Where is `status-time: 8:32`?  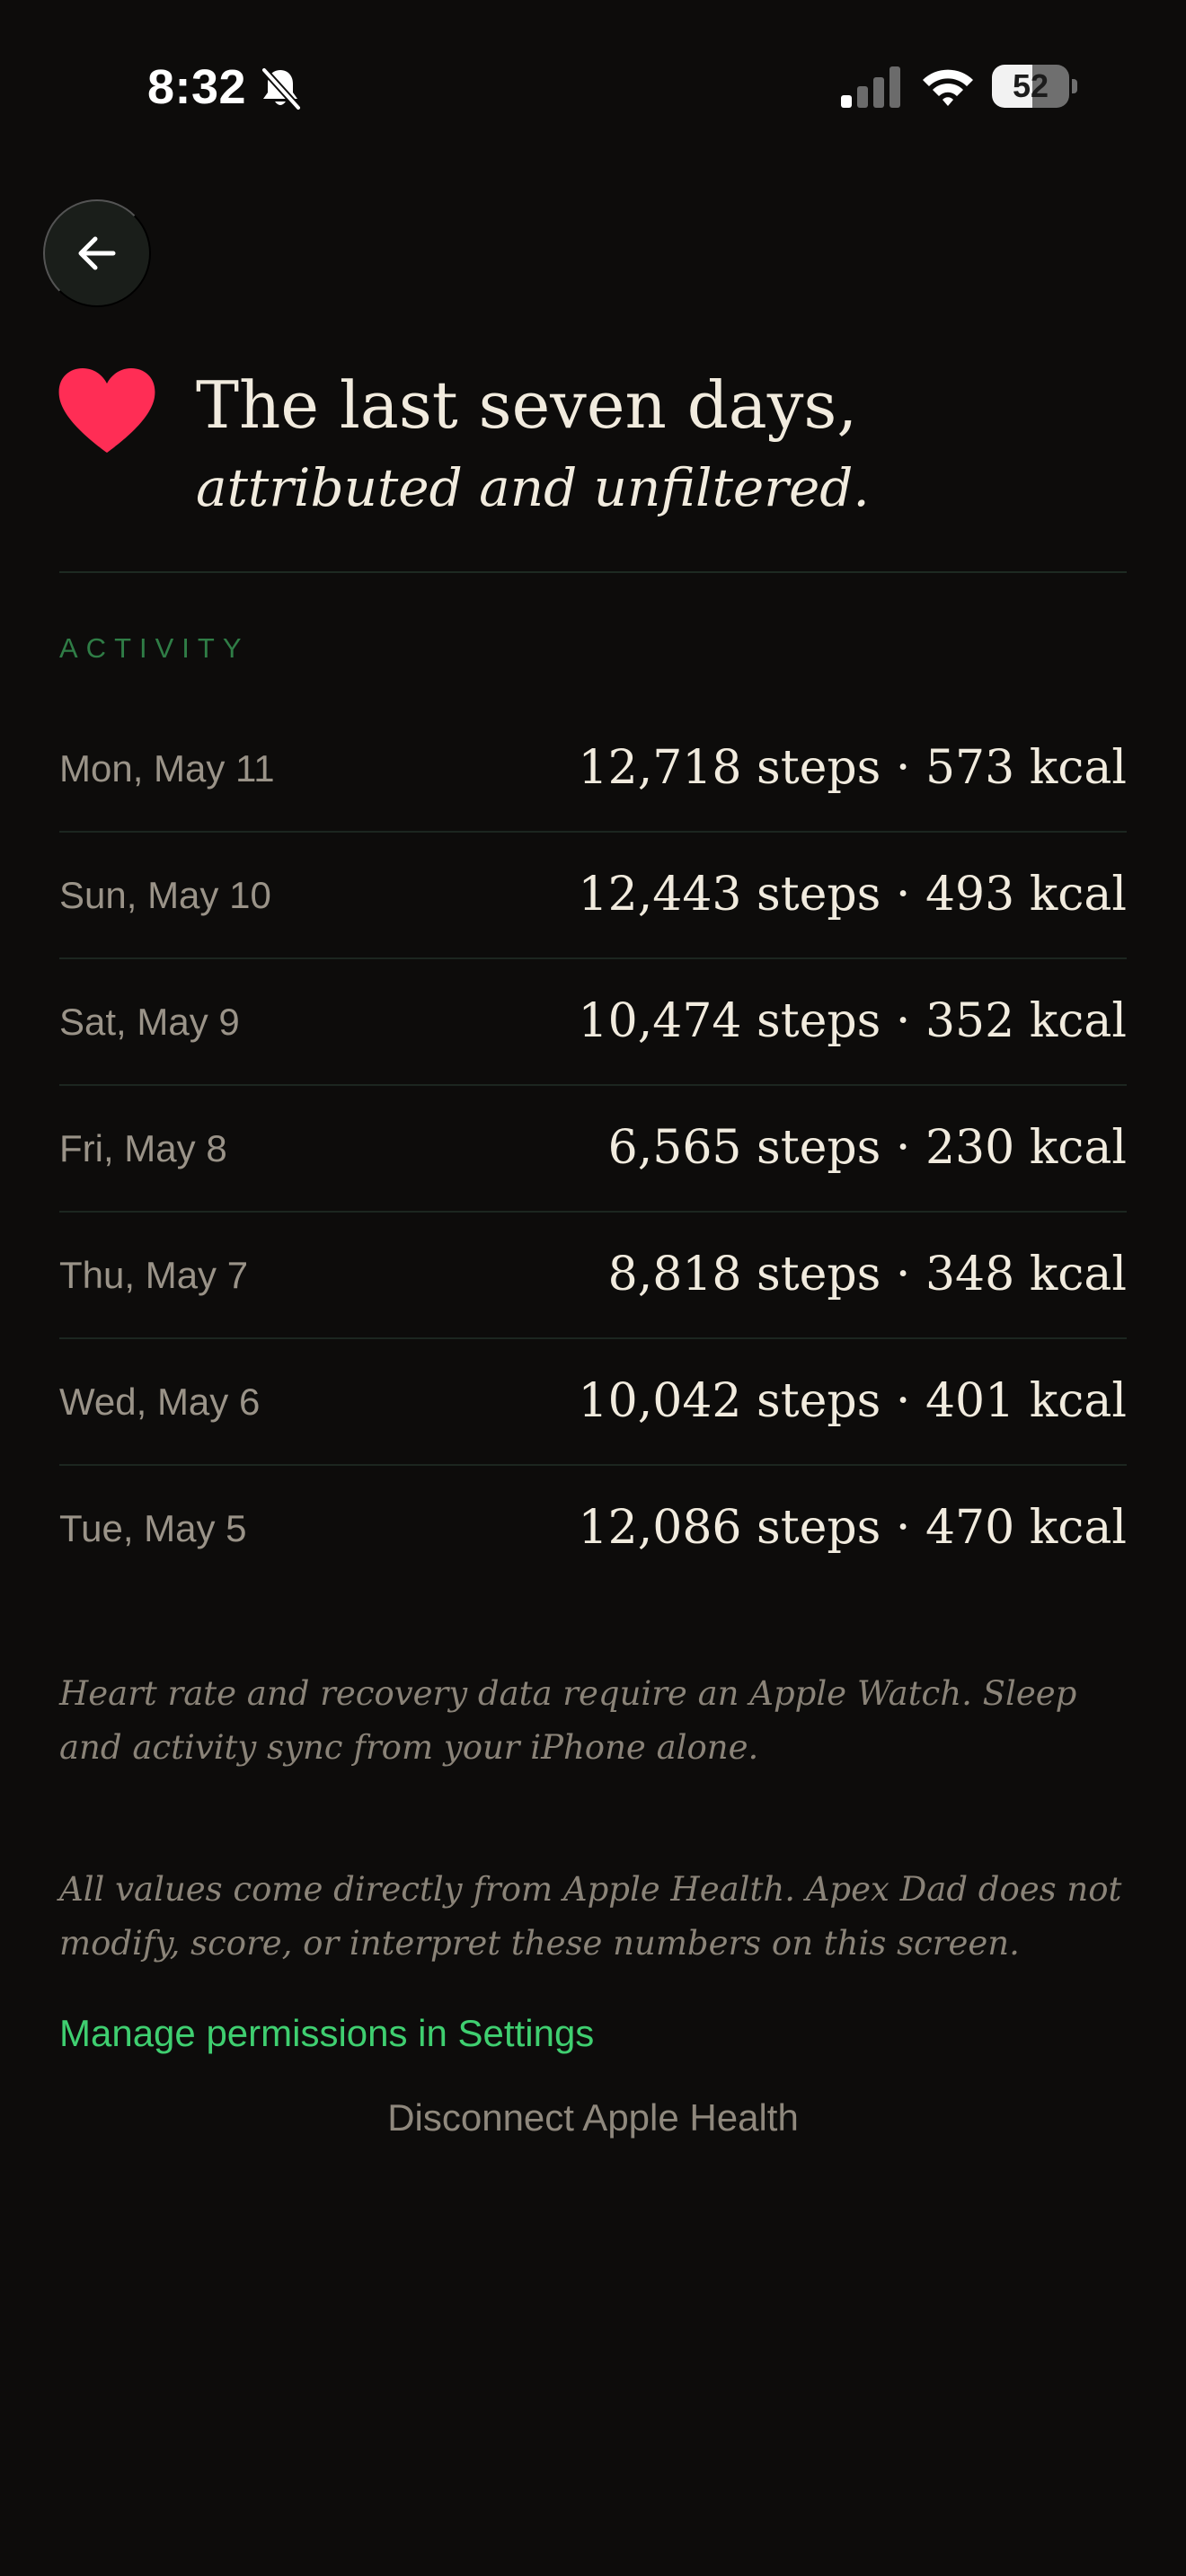
status-time: 8:32 is located at coordinates (197, 87).